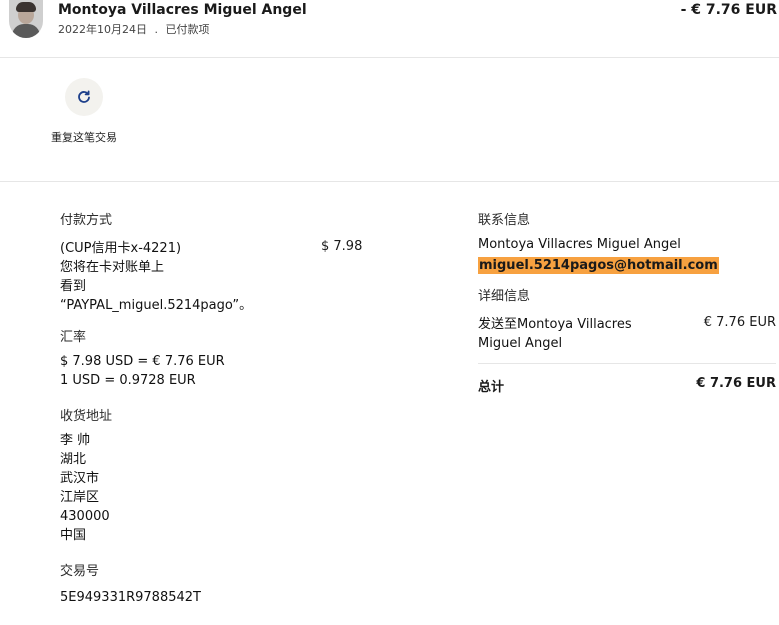 The image size is (779, 625). Describe the element at coordinates (26, 19) in the screenshot. I see `avatar` at that location.